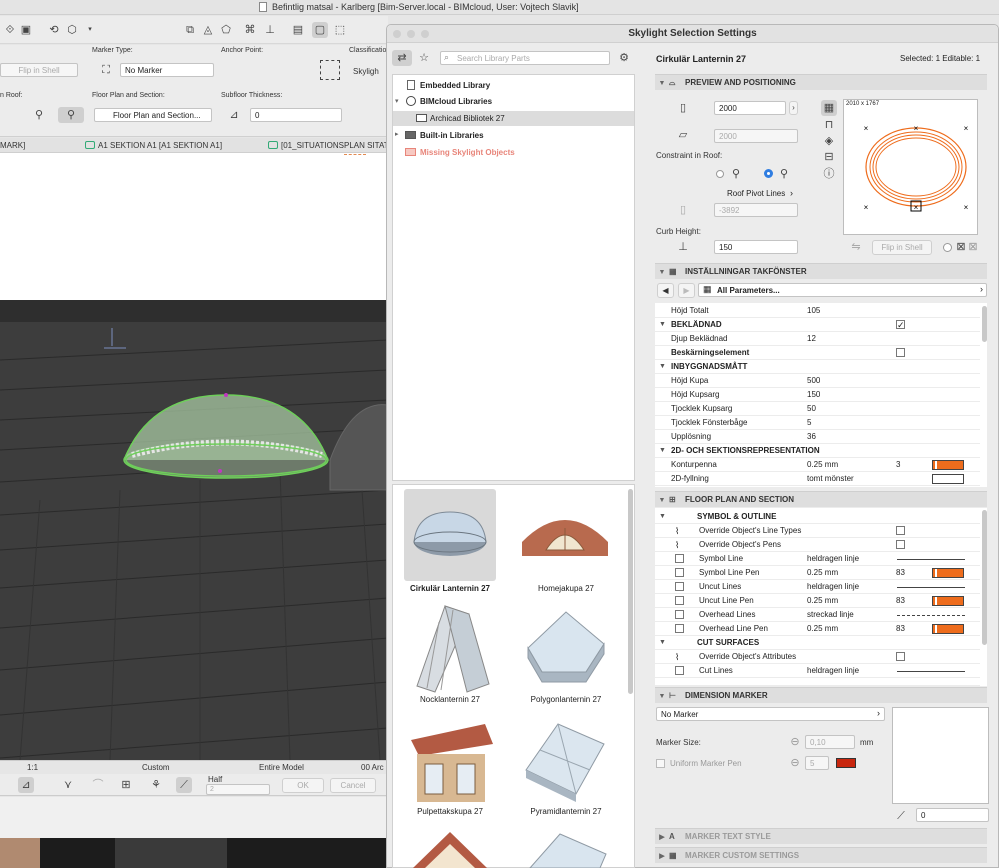 This screenshot has height=868, width=999. Describe the element at coordinates (98, 785) in the screenshot. I see `curve-icon: ⌒` at that location.